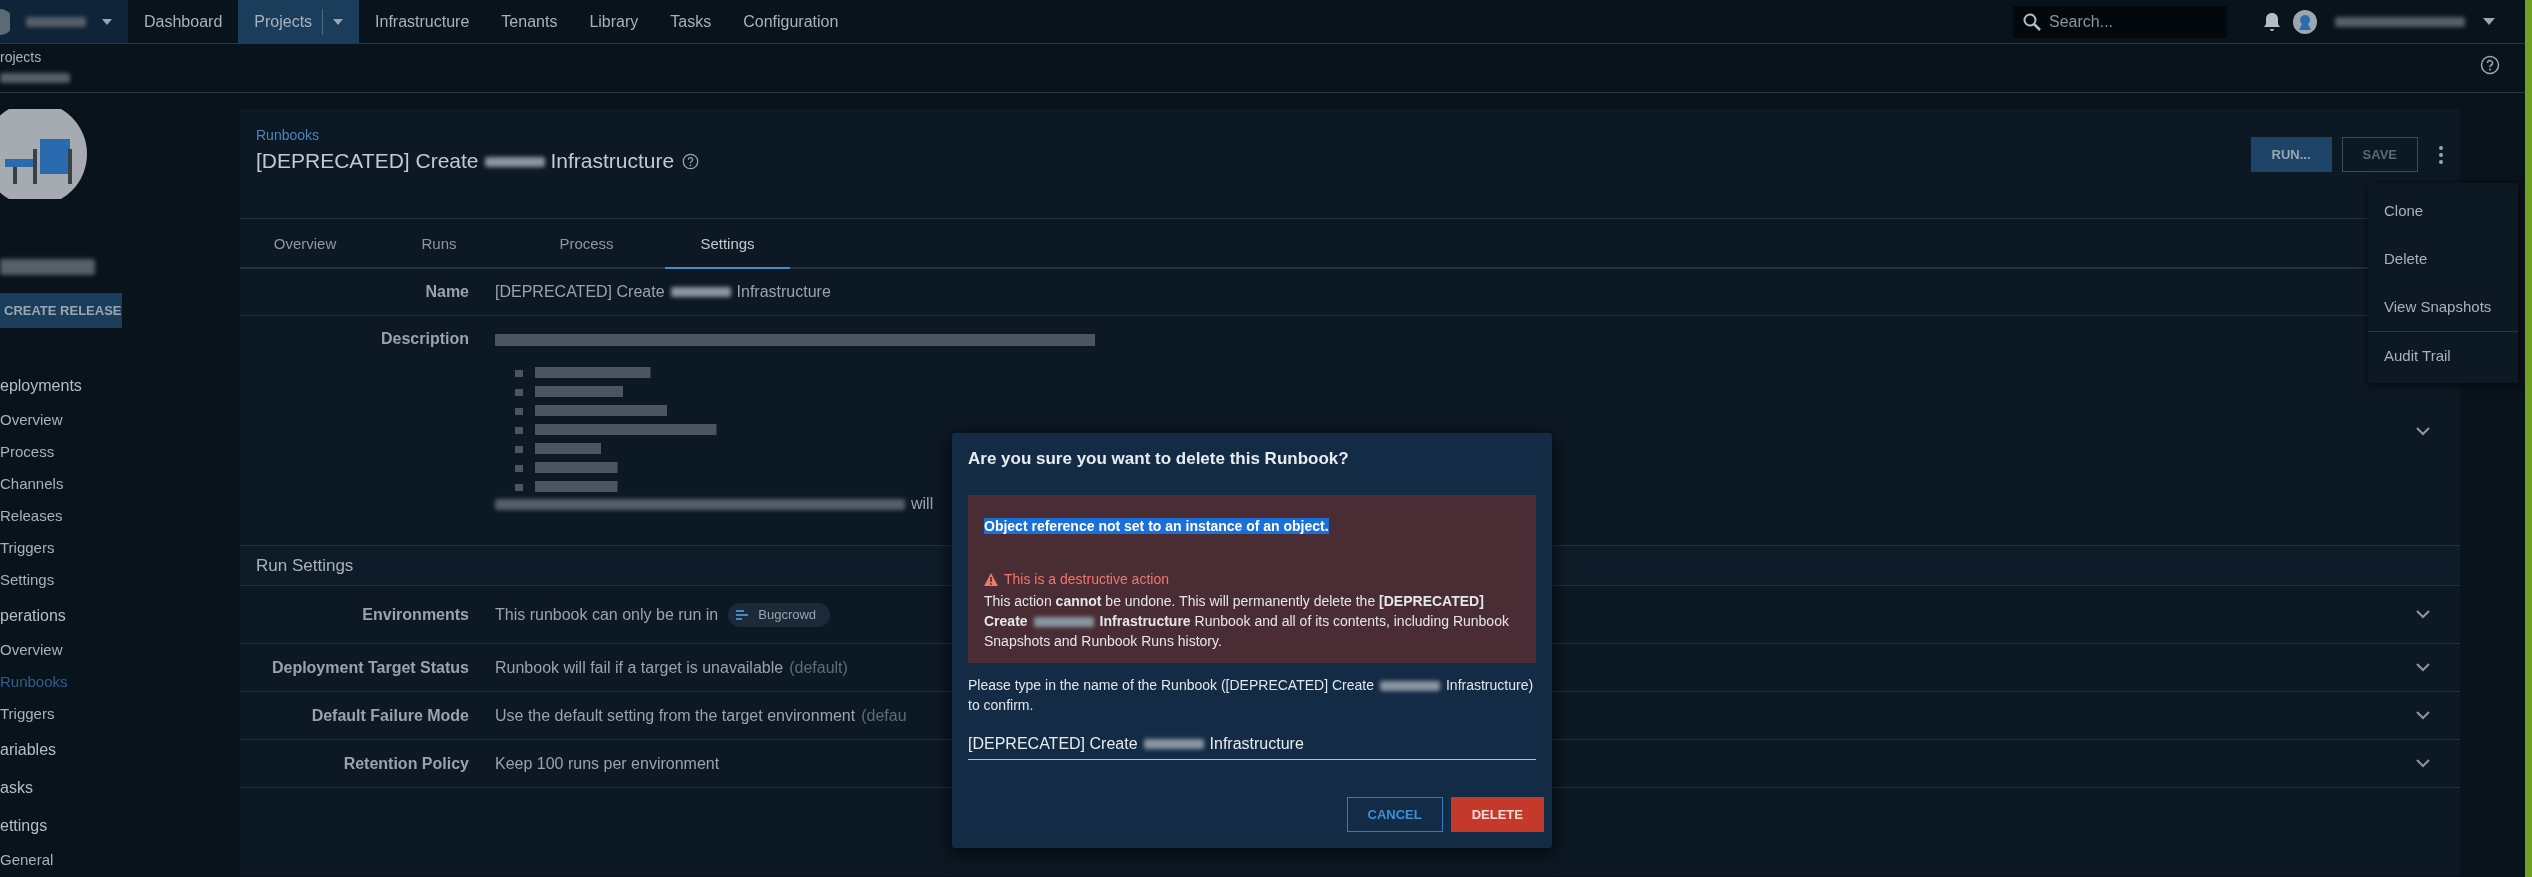  Describe the element at coordinates (370, 667) in the screenshot. I see `field-label: Deployment Target Status` at that location.